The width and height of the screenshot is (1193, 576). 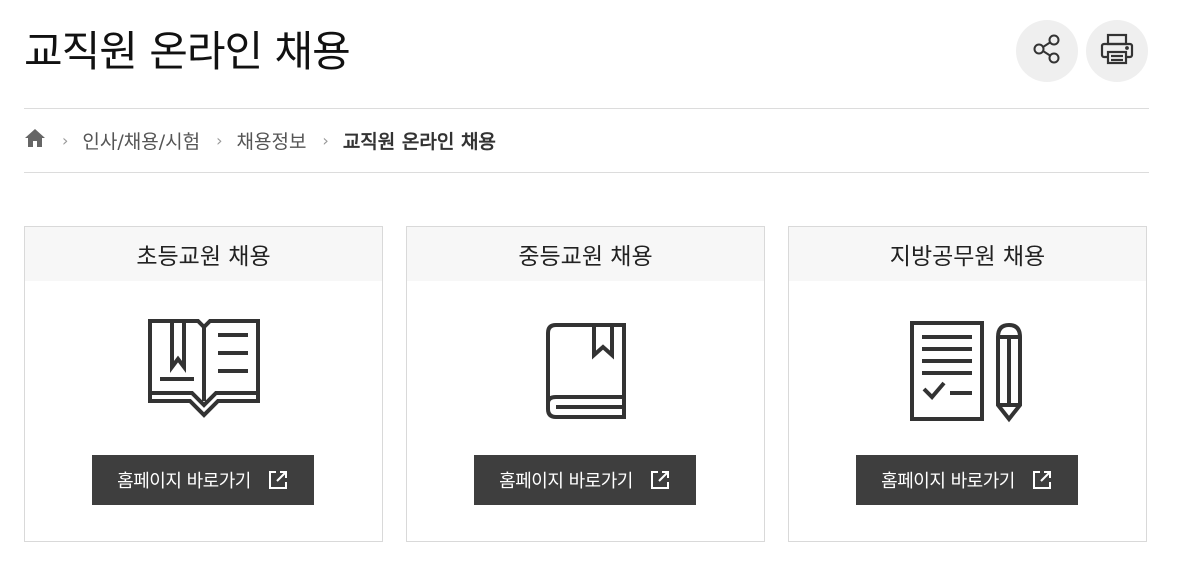 I want to click on print-icon, so click(x=1117, y=51).